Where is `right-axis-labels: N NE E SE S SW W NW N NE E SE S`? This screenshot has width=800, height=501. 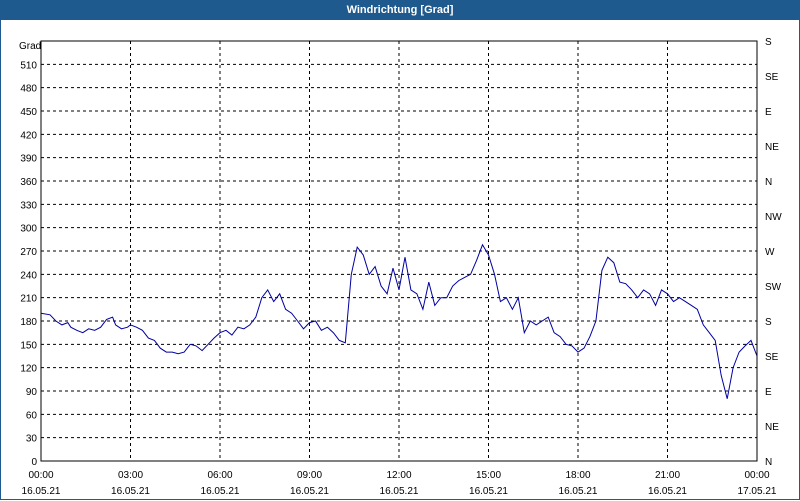
right-axis-labels: N NE E SE S SW W NW N NE E SE S is located at coordinates (773, 252).